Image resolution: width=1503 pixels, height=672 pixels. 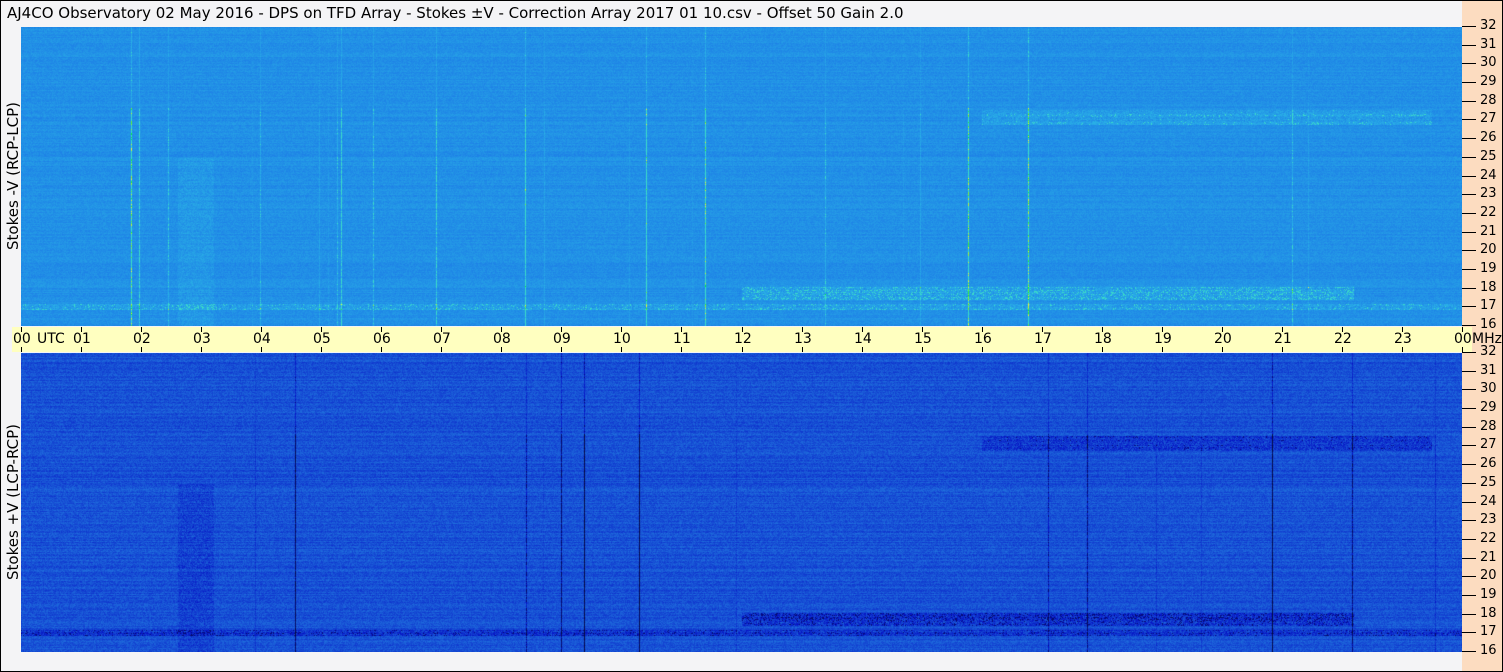 What do you see at coordinates (1103, 339) in the screenshot?
I see `time-tick-label: 18` at bounding box center [1103, 339].